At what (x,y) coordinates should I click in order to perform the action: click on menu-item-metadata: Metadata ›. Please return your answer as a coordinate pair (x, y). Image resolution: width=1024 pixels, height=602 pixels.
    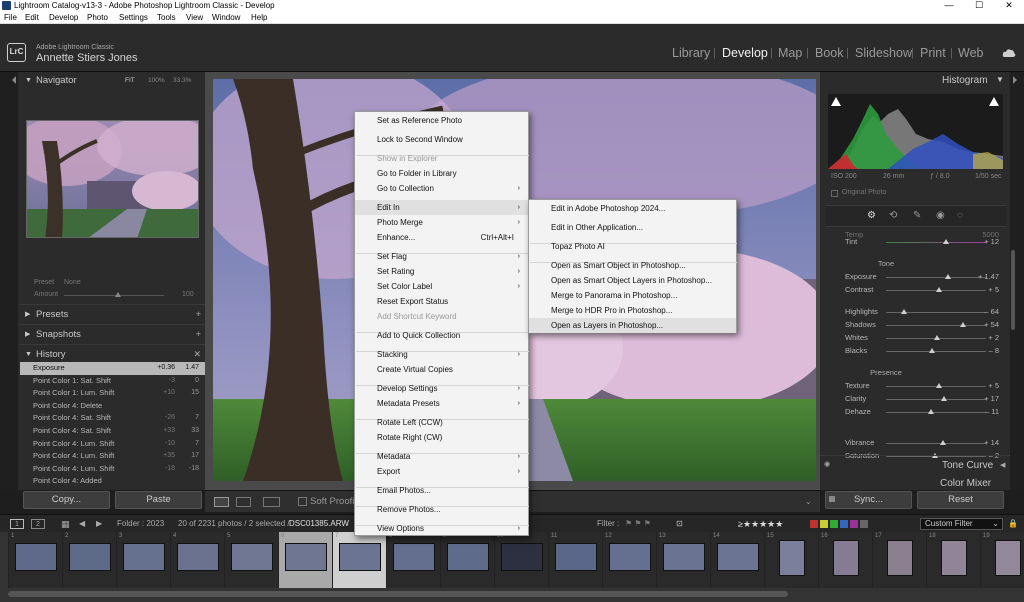
    Looking at the image, I should click on (441, 456).